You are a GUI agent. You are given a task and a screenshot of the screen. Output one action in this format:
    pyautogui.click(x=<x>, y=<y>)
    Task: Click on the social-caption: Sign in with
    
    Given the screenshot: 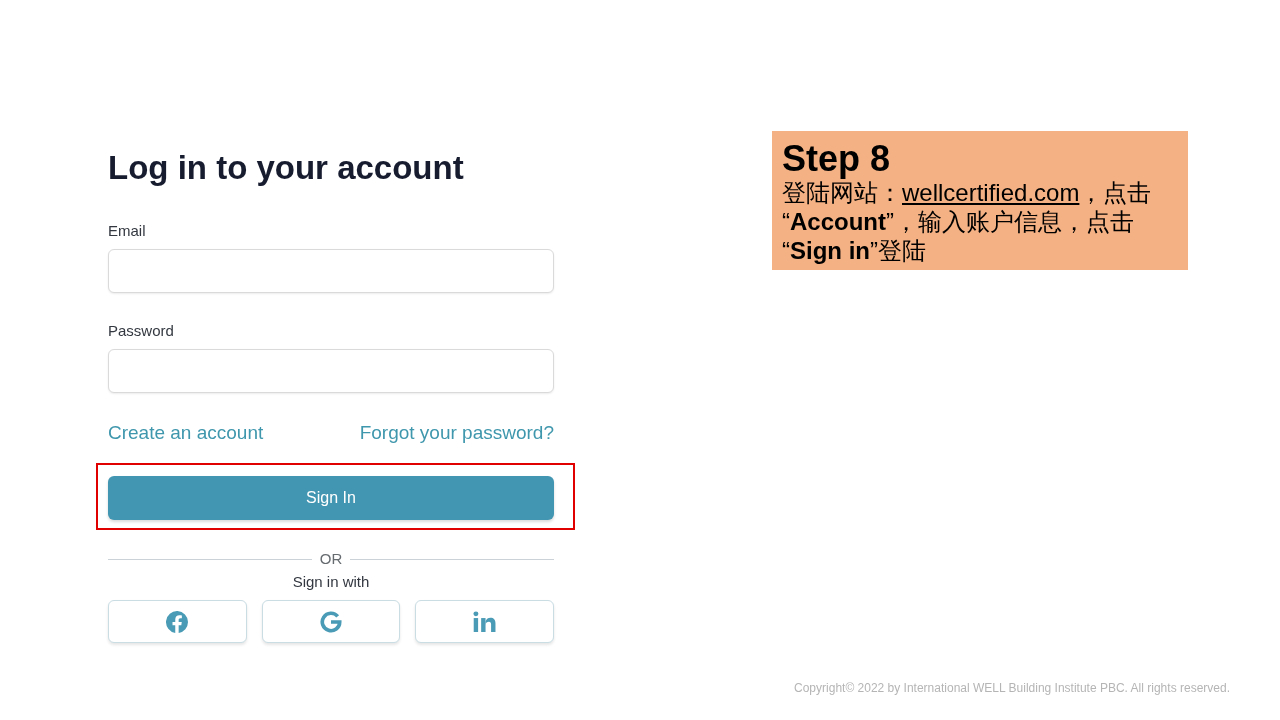 What is the action you would take?
    pyautogui.click(x=331, y=582)
    